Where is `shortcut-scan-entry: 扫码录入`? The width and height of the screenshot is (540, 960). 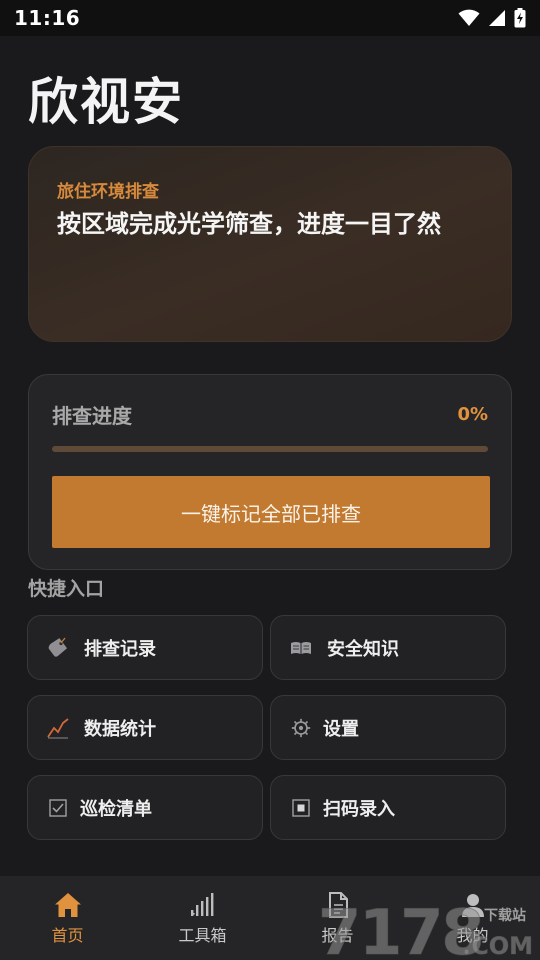
shortcut-scan-entry: 扫码录入 is located at coordinates (388, 807).